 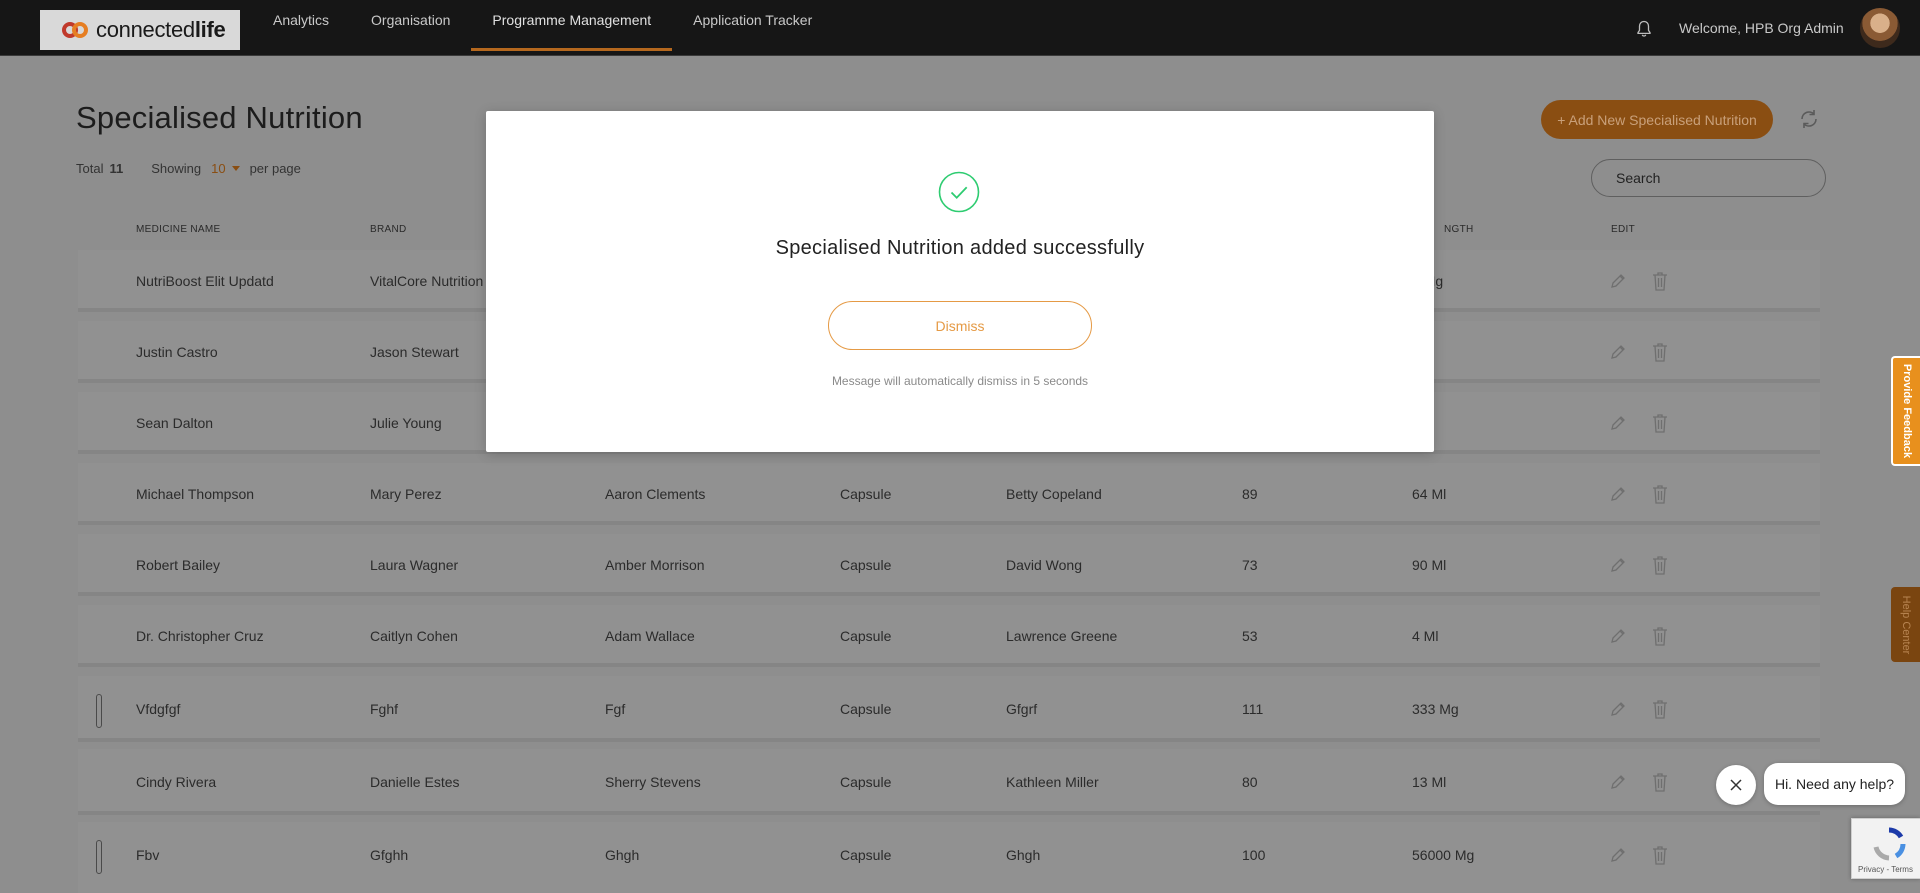 What do you see at coordinates (1425, 636) in the screenshot?
I see `cell-strength: 4 Ml` at bounding box center [1425, 636].